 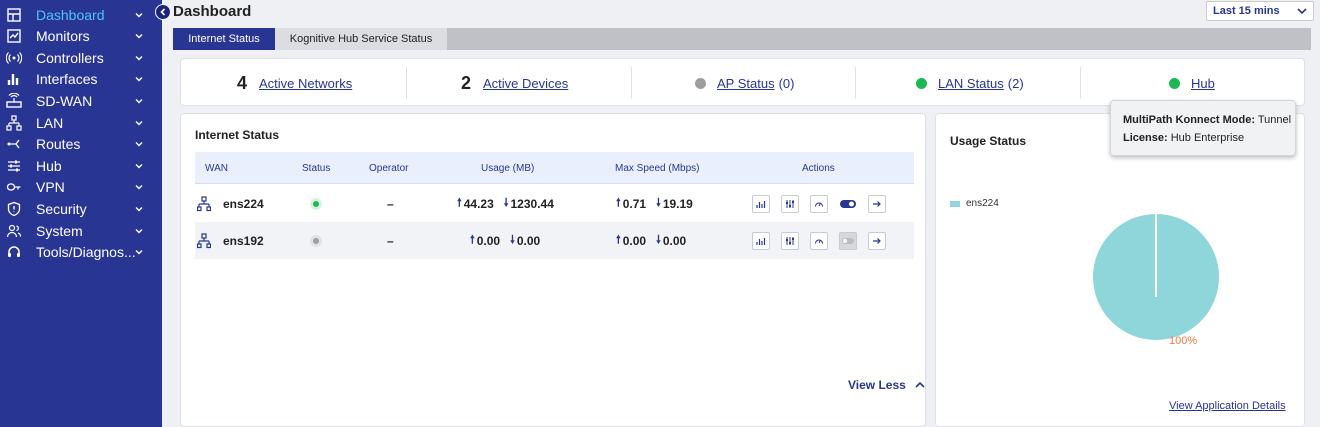 What do you see at coordinates (14, 36) in the screenshot?
I see `monitor-icon` at bounding box center [14, 36].